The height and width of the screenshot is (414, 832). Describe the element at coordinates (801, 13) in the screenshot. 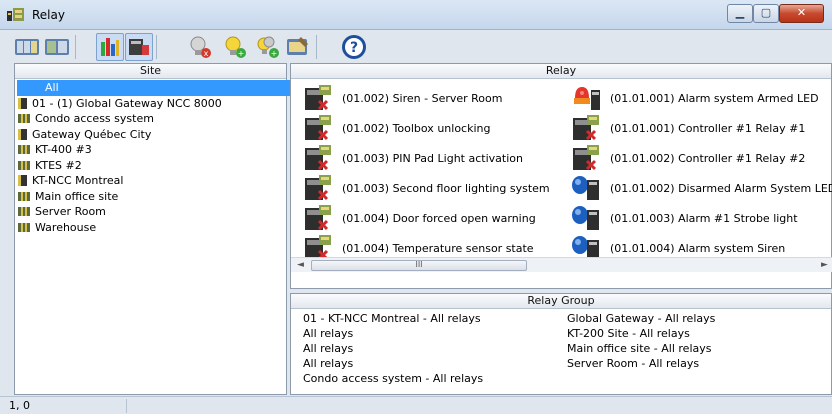

I see `close-button: ✕` at that location.